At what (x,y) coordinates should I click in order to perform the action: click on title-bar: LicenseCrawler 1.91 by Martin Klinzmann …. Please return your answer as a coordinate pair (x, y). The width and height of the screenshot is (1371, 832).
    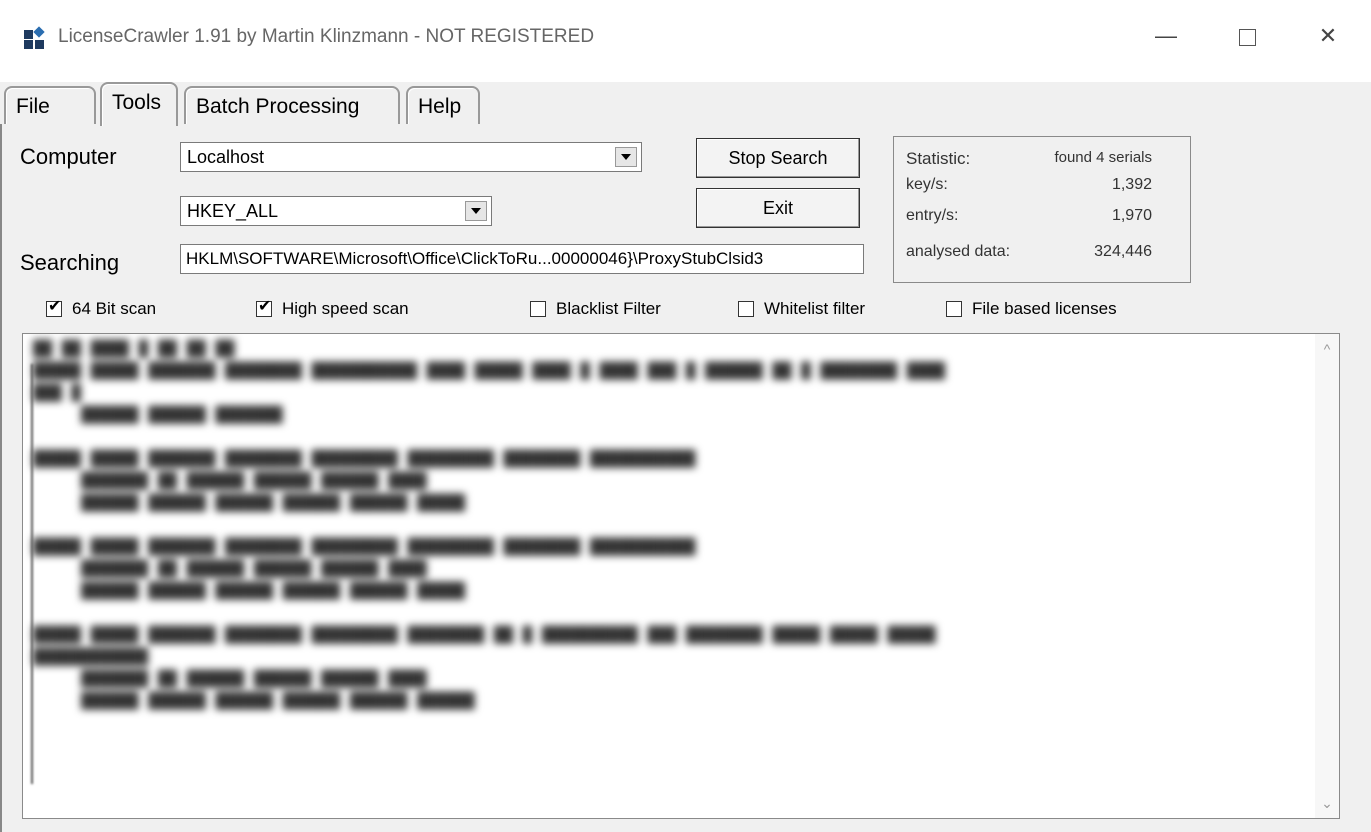
    Looking at the image, I should click on (685, 42).